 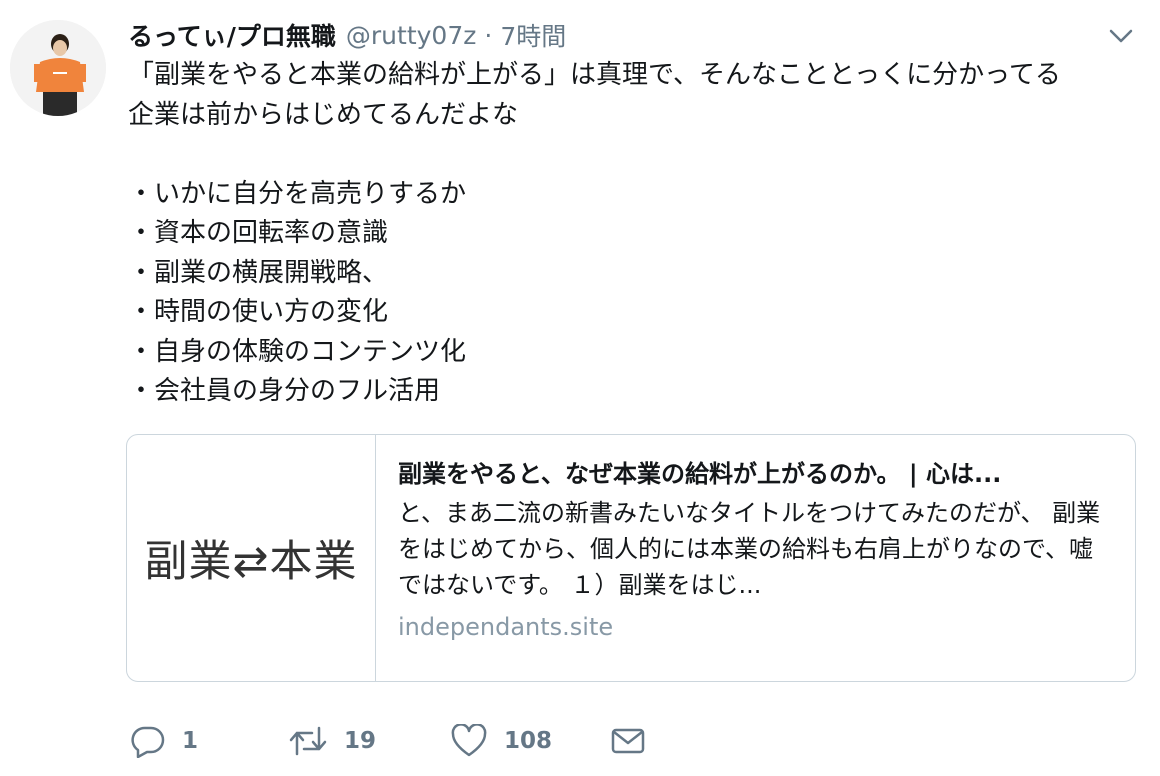 What do you see at coordinates (1121, 36) in the screenshot?
I see `chevron-down-icon` at bounding box center [1121, 36].